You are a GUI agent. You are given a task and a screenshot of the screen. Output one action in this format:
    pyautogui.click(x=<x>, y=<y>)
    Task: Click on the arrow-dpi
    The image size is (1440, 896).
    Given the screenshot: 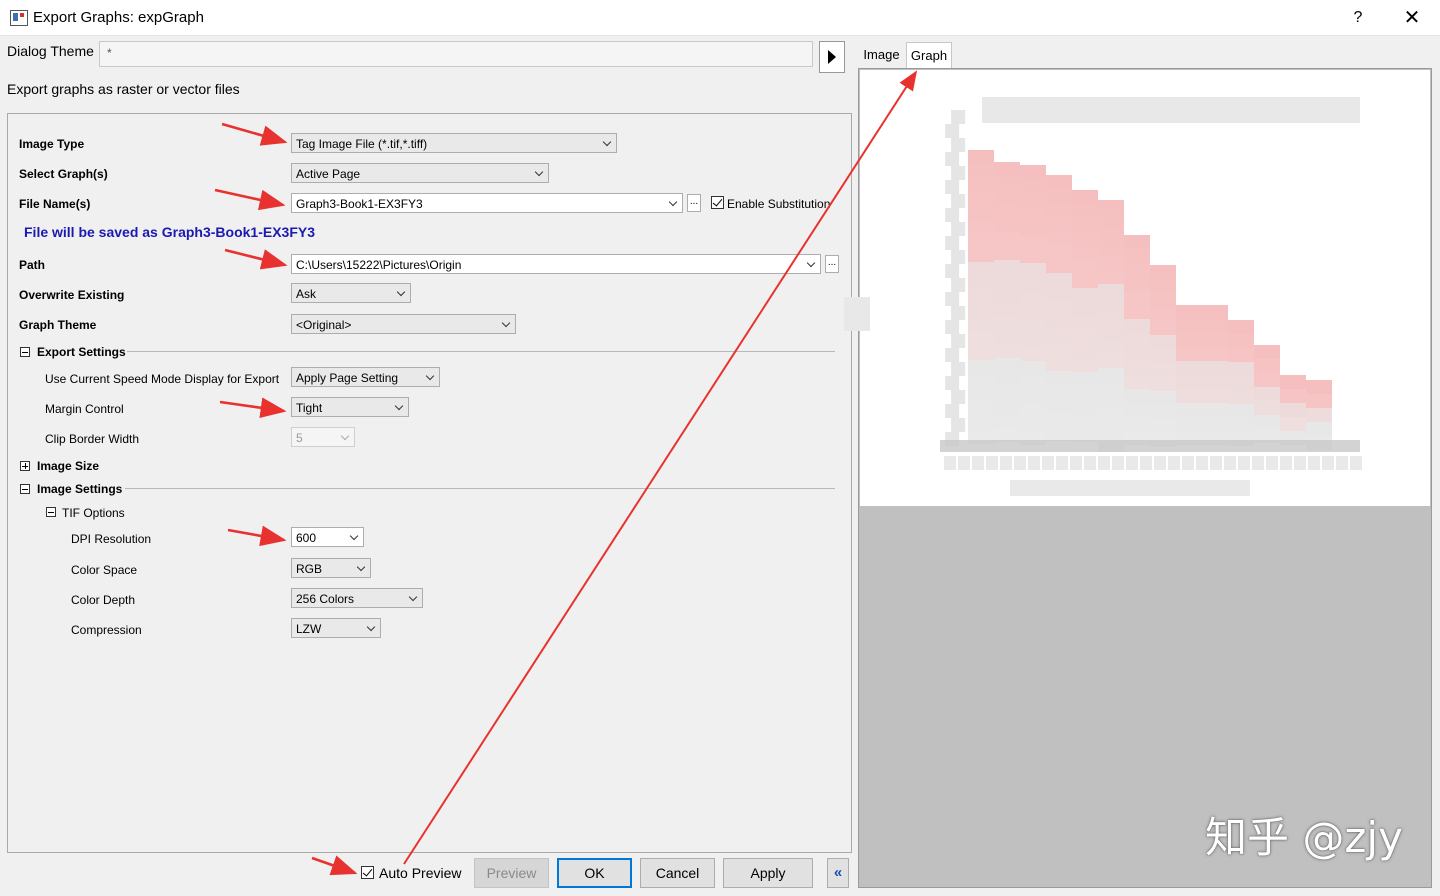 What is the action you would take?
    pyautogui.click(x=257, y=536)
    